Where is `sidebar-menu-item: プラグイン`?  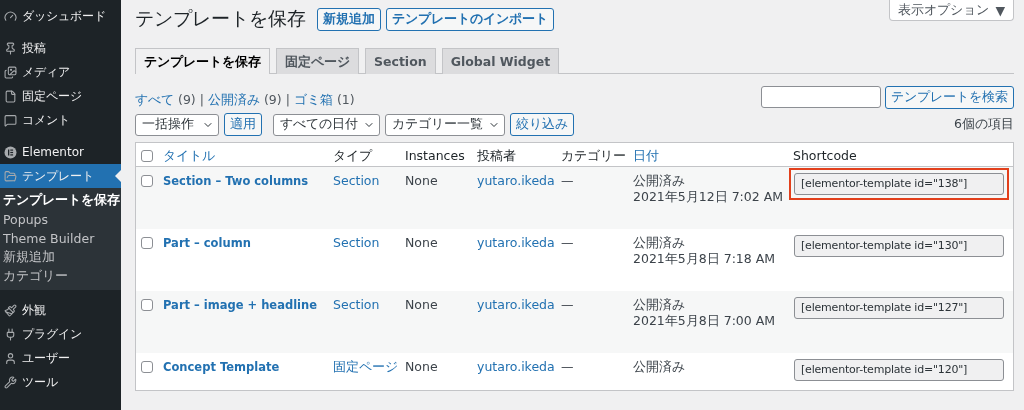
sidebar-menu-item: プラグイン is located at coordinates (60, 334).